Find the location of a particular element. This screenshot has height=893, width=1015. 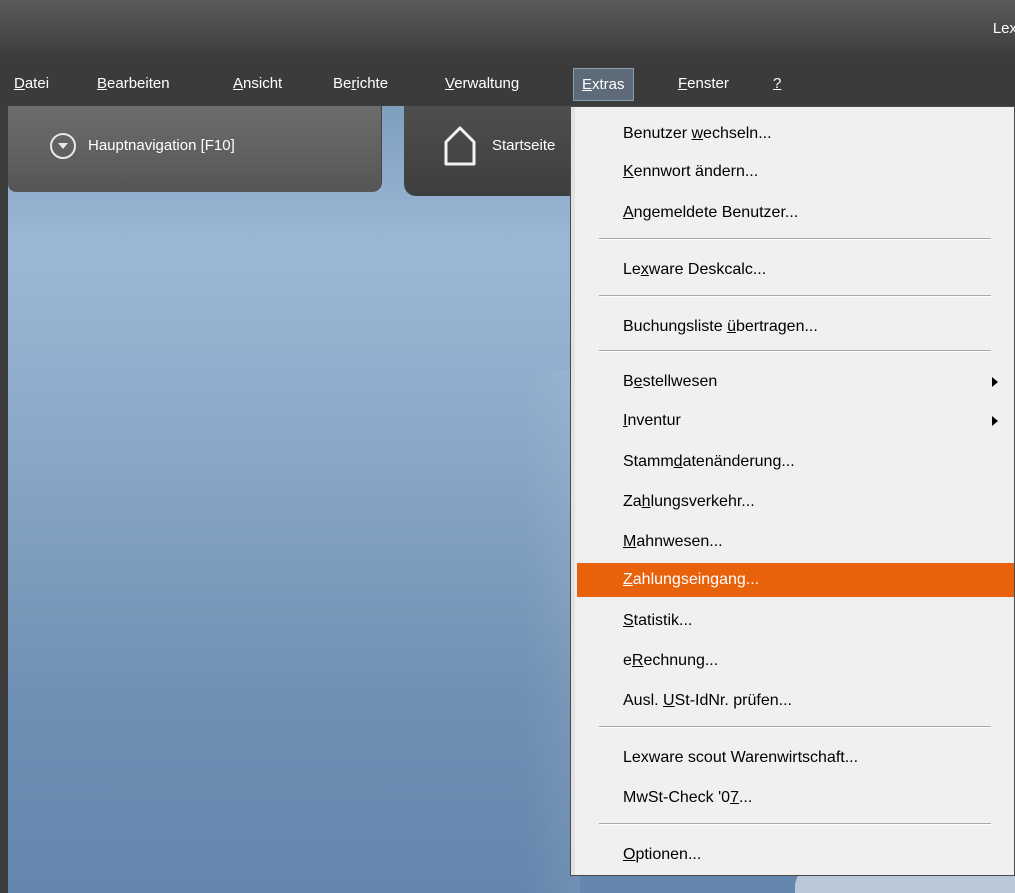

menu-datei: Datei is located at coordinates (31, 84).